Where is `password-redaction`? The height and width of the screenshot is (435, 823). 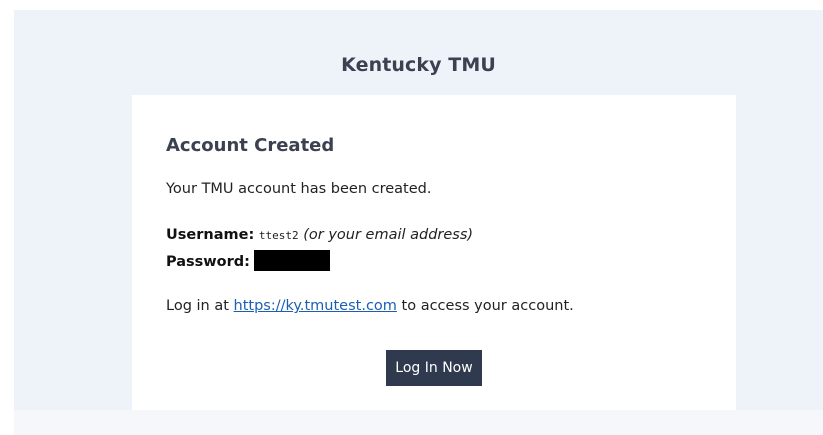 password-redaction is located at coordinates (291, 260).